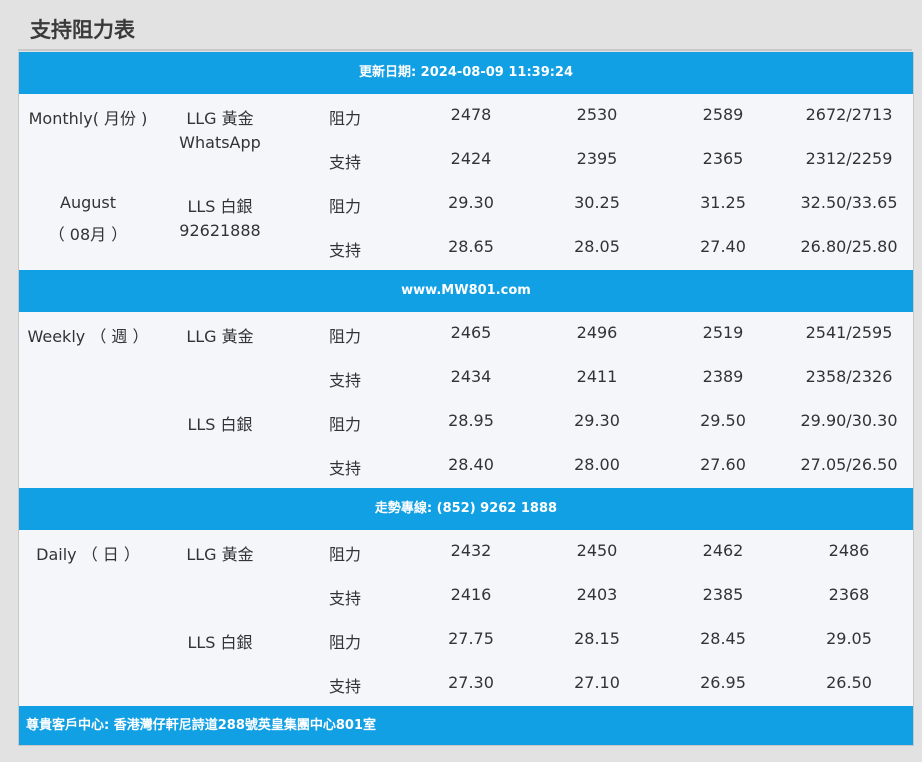 Image resolution: width=922 pixels, height=762 pixels. I want to click on weekly-row-2-level-4: 2358/2326, so click(849, 376).